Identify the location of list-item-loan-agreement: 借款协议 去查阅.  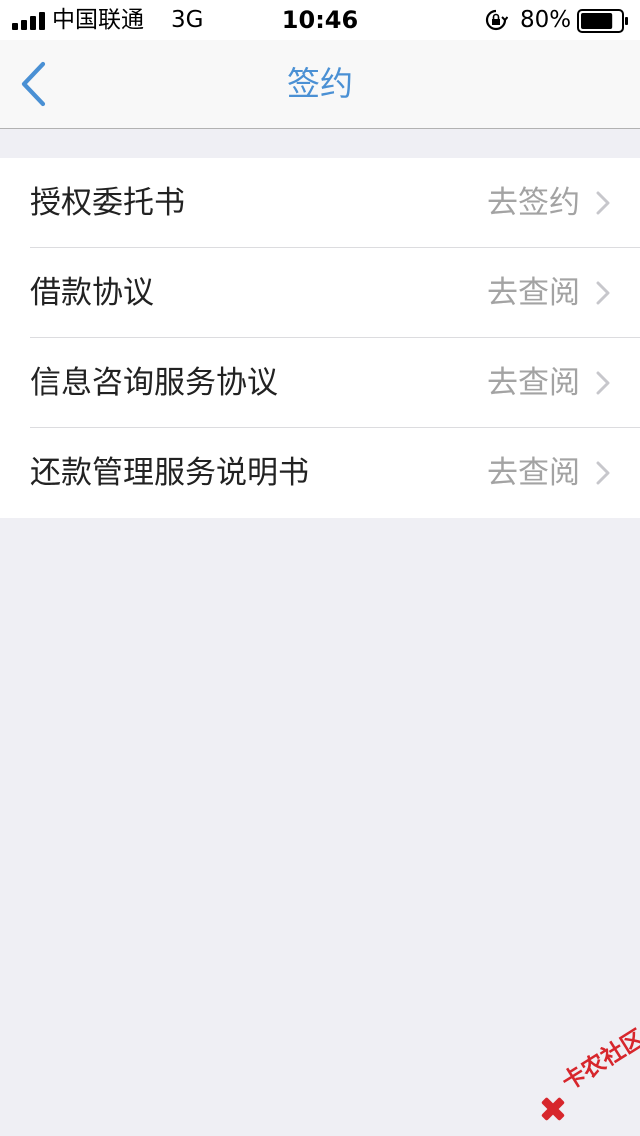
(320, 293).